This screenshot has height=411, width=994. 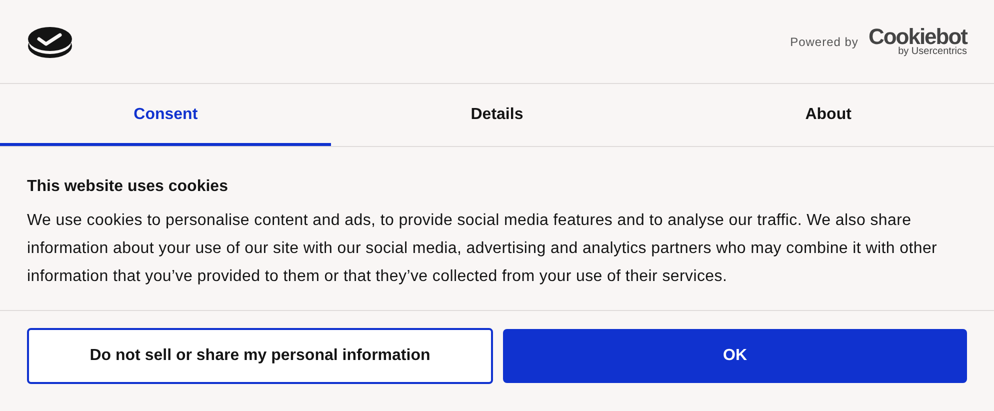 I want to click on powered-by-text: Powered by, so click(x=824, y=42).